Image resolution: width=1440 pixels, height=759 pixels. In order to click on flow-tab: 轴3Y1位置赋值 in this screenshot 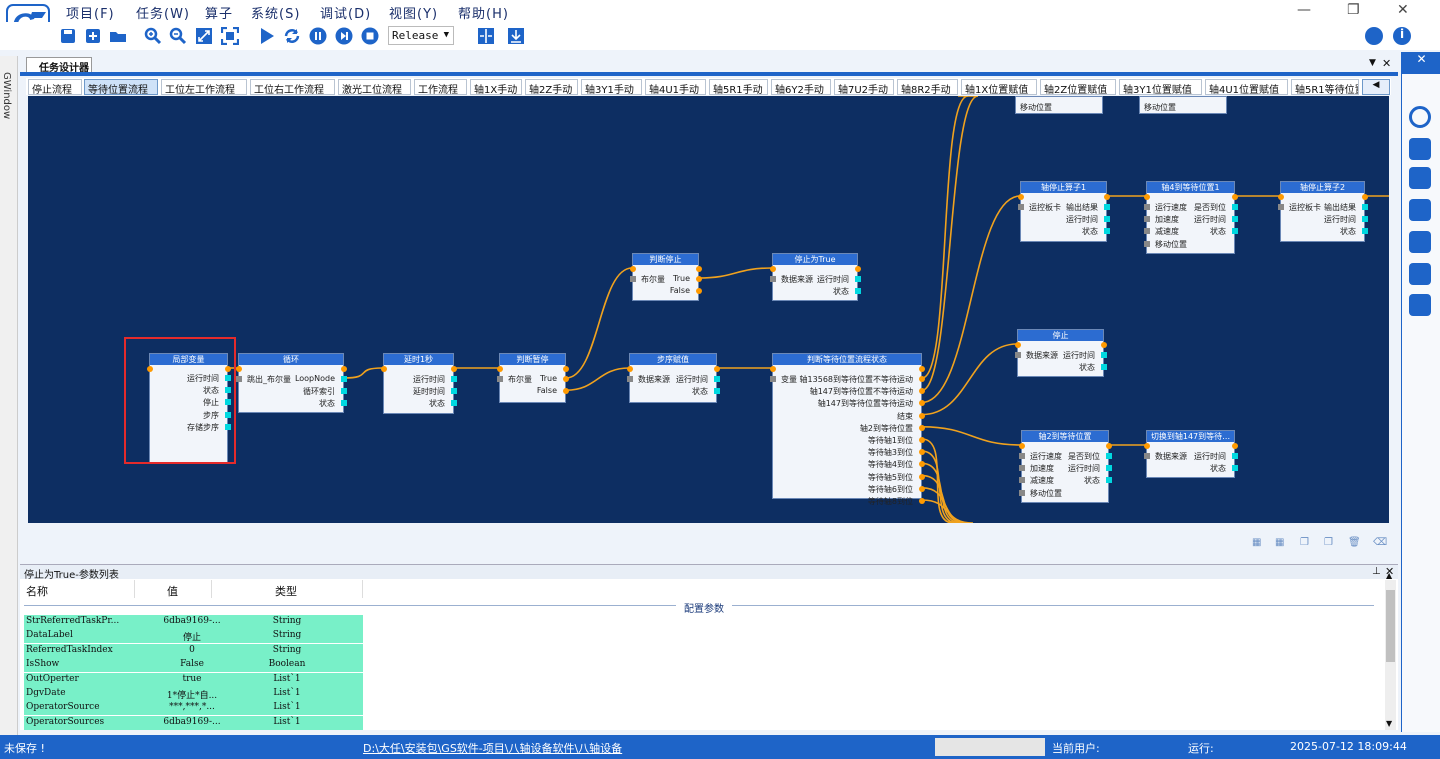, I will do `click(1160, 87)`.